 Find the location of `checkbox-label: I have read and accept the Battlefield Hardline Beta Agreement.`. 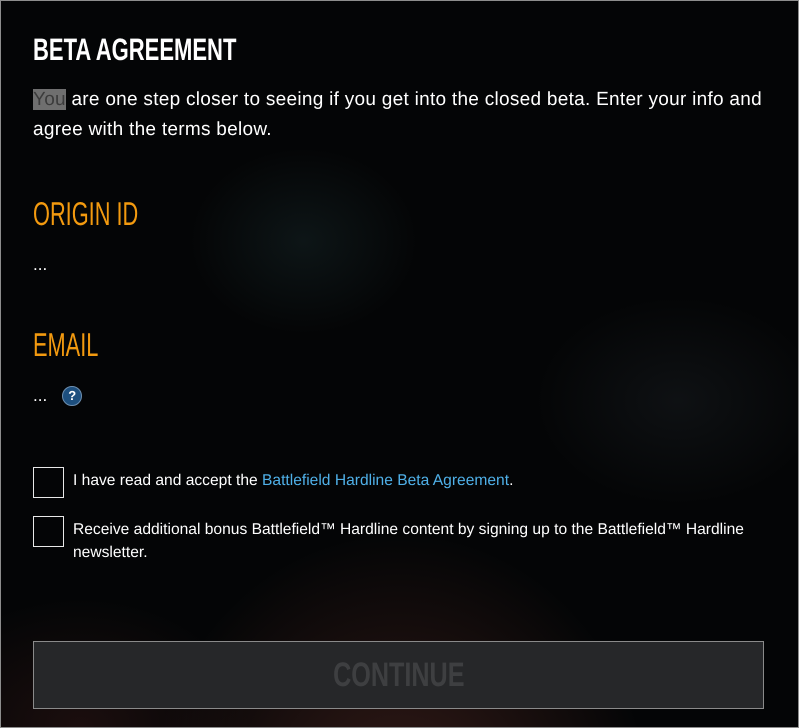

checkbox-label: I have read and accept the Battlefield Hardline Beta Agreement. is located at coordinates (293, 481).